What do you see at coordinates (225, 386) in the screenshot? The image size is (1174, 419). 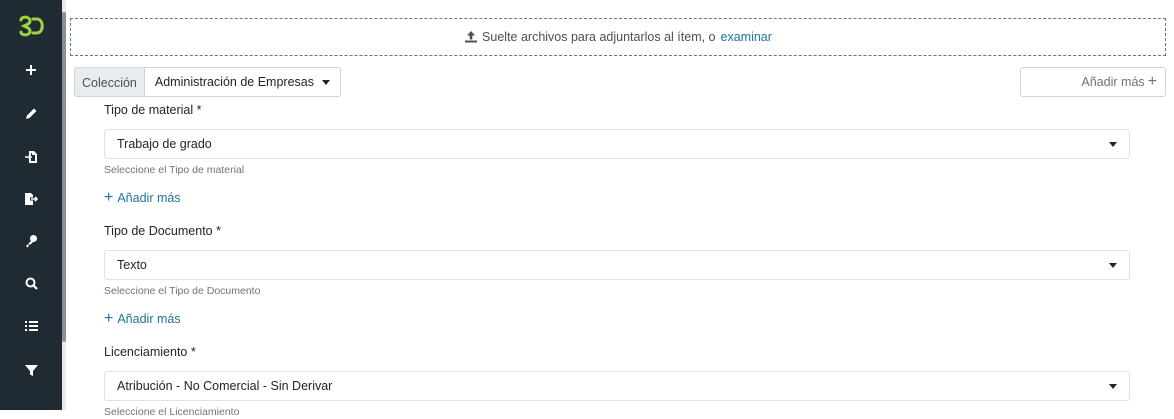 I see `select-value: Atribución - No Comercial - Sin Derivar` at bounding box center [225, 386].